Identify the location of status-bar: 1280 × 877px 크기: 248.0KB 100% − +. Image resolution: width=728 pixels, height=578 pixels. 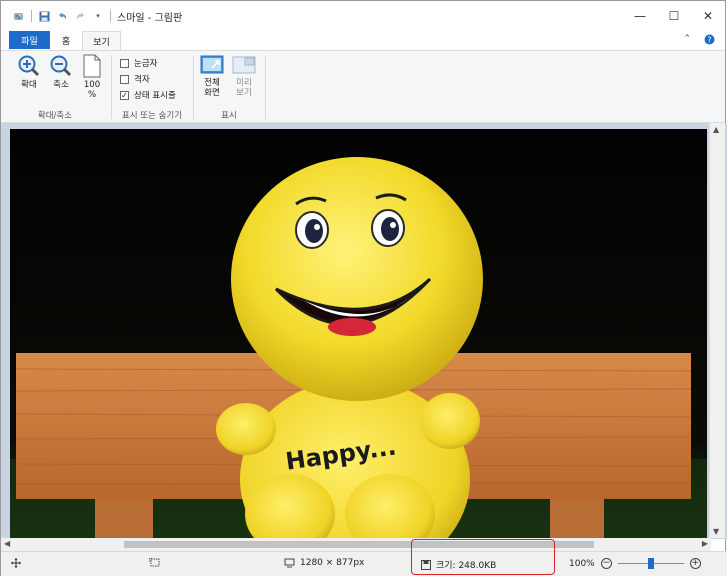
(364, 563).